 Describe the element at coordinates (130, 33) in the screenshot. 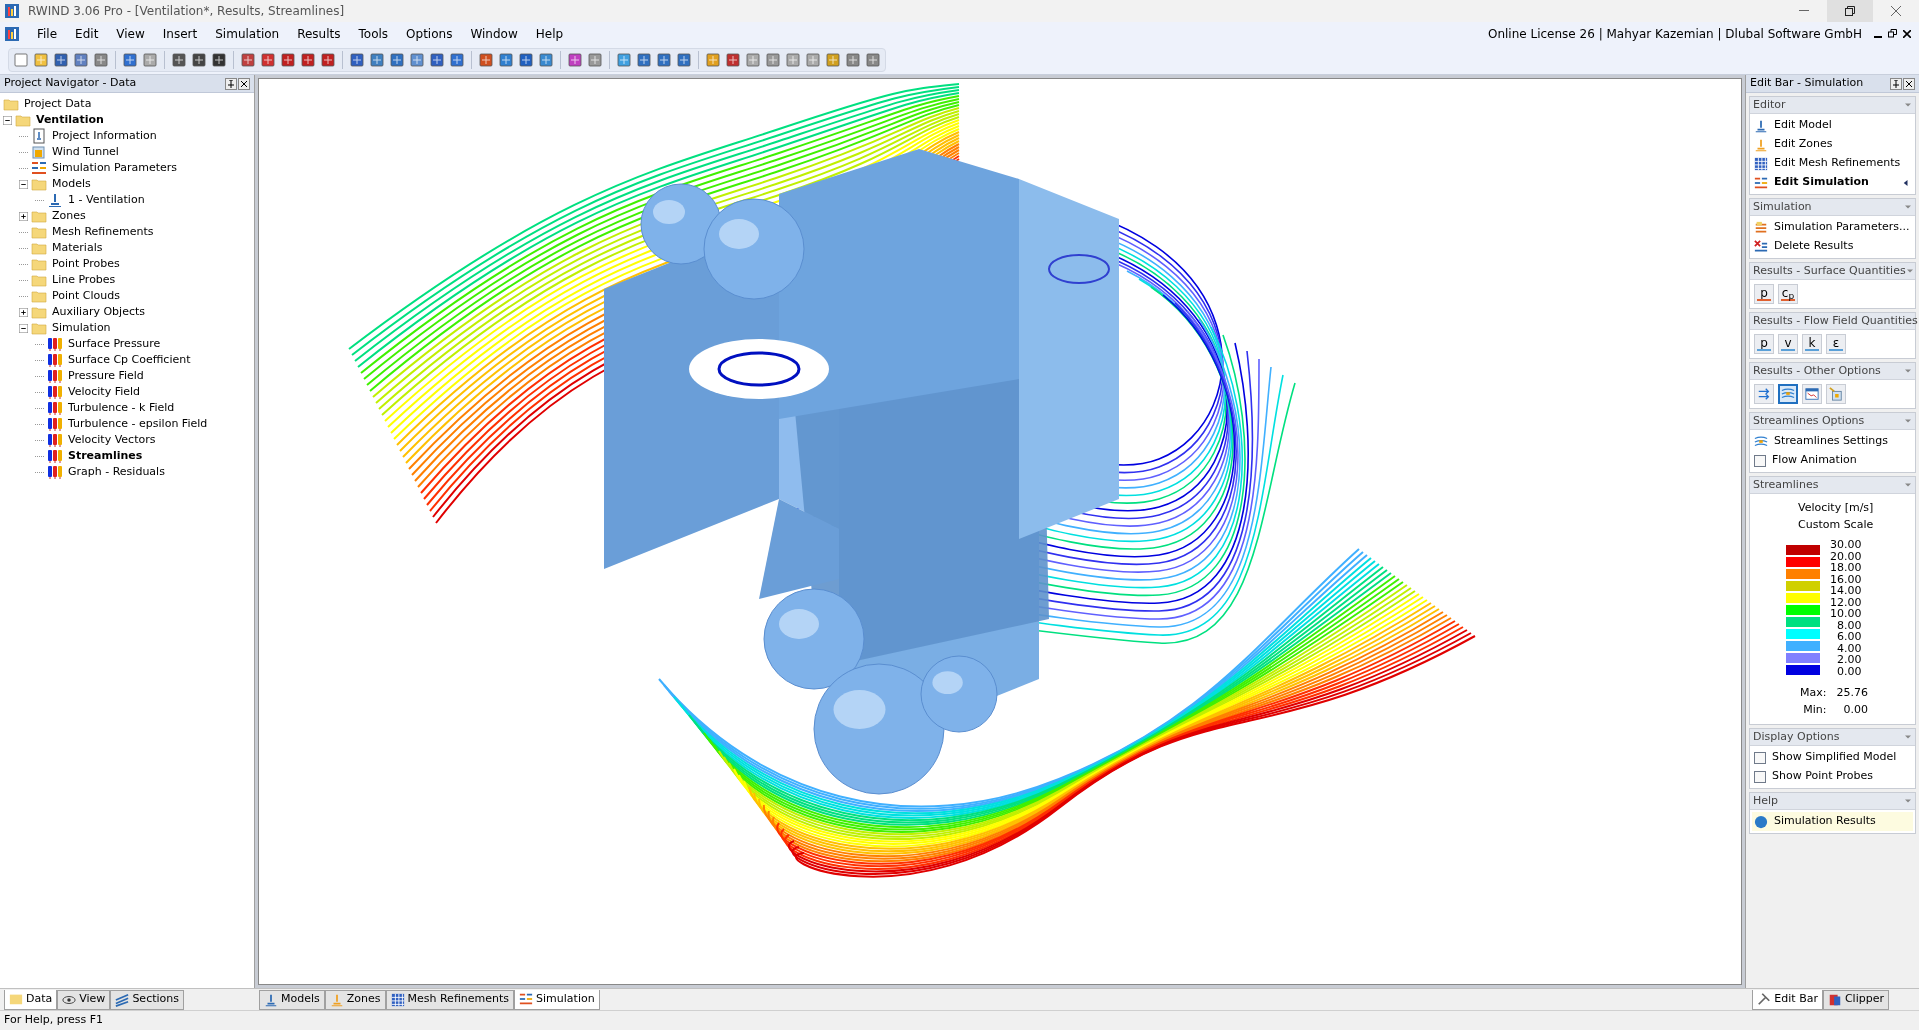

I see `menu-item: View` at that location.